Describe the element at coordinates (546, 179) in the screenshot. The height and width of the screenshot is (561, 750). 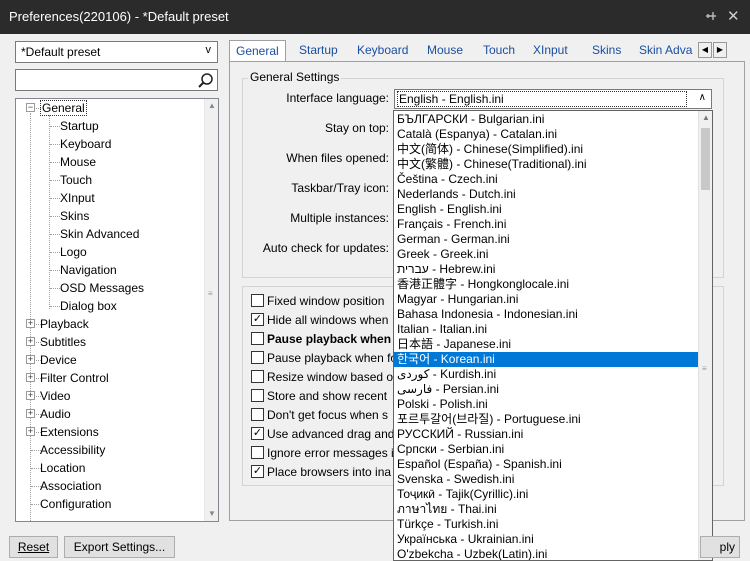
I see `language-option: Čeština - Czech.ini` at that location.